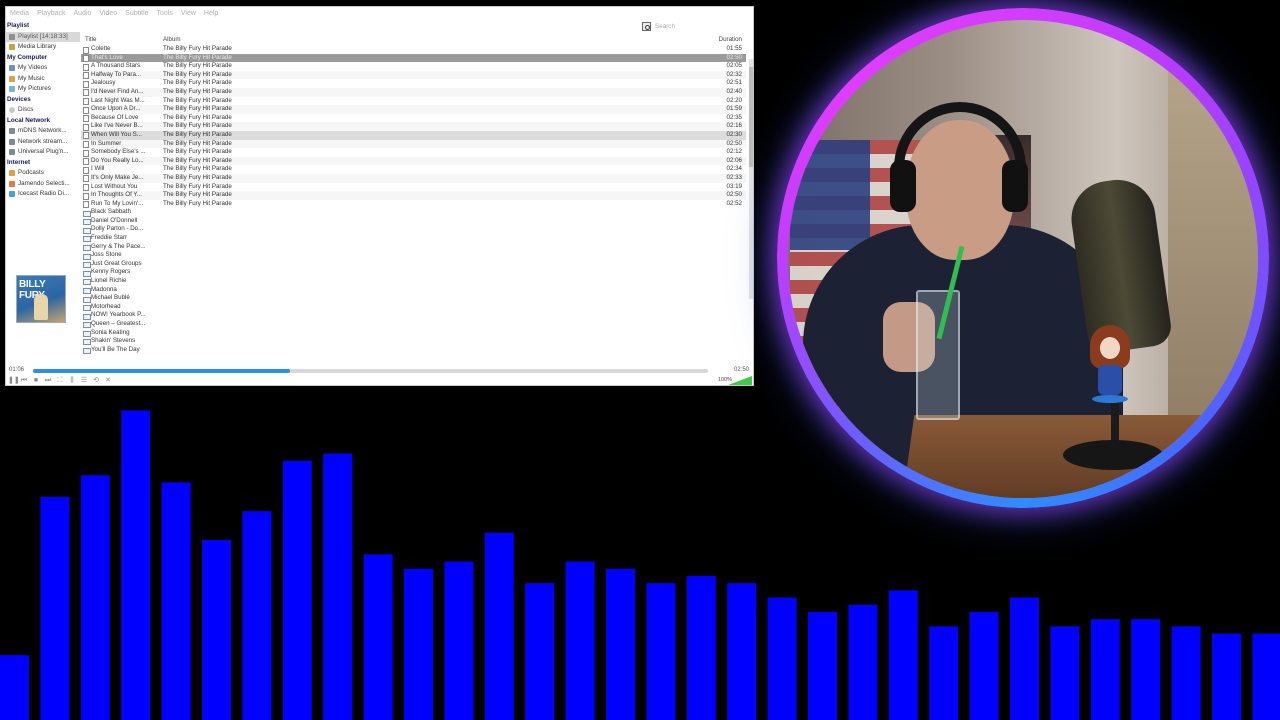 This screenshot has width=1280, height=720. I want to click on music-note-icon, so click(12, 78).